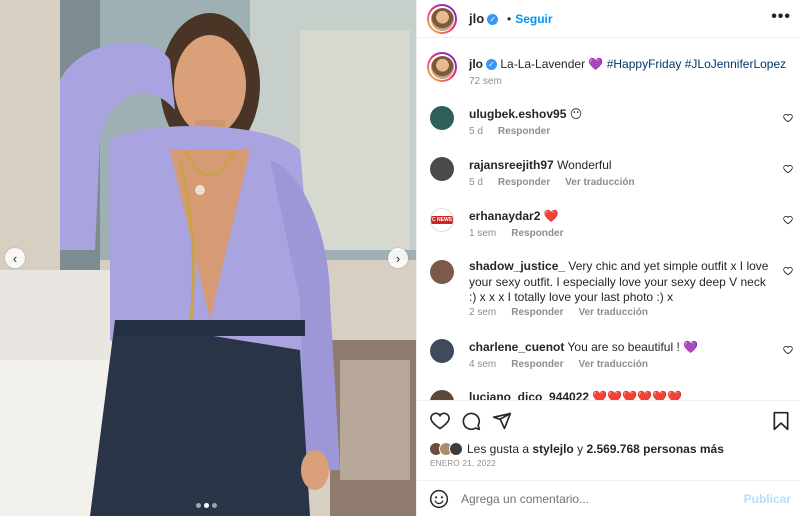  I want to click on liker-username: stylejlo, so click(552, 449).